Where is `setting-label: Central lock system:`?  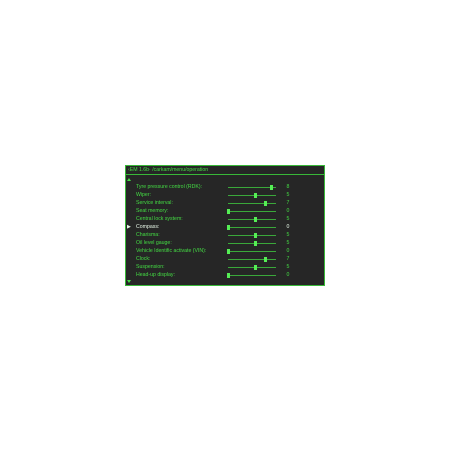
setting-label: Central lock system: is located at coordinates (159, 219).